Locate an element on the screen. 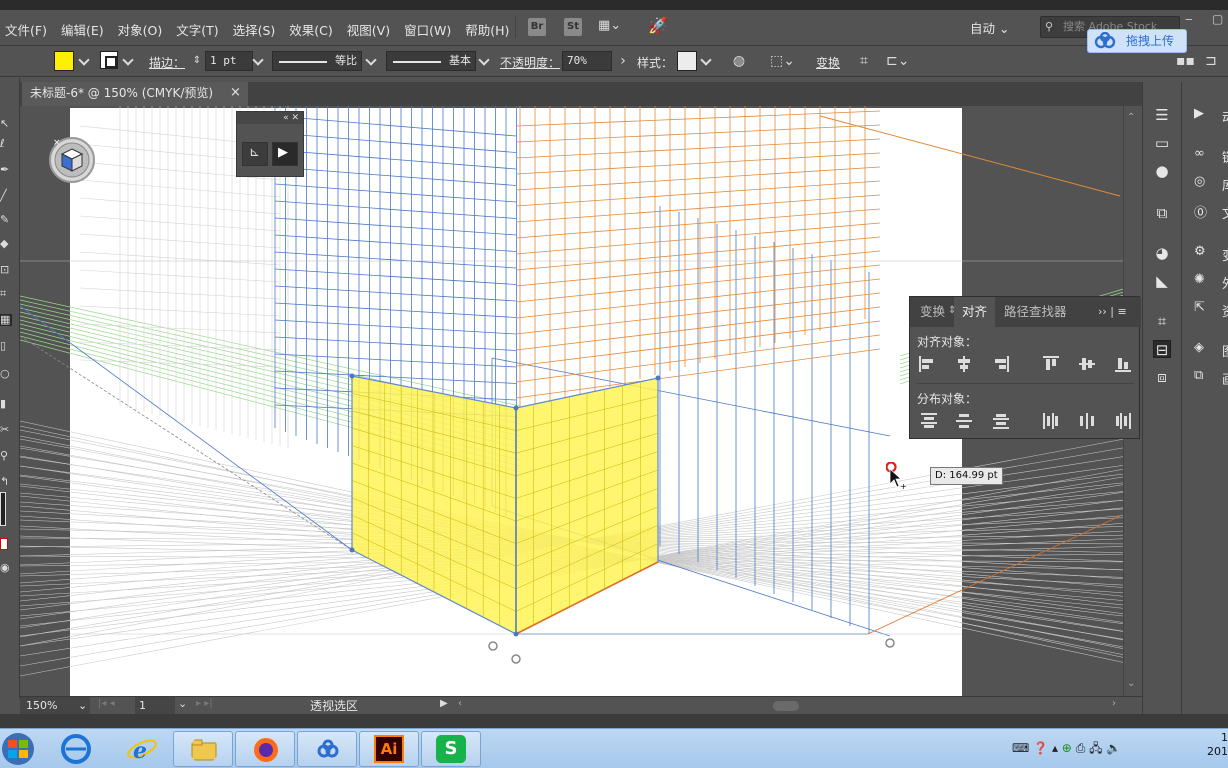  fill-swatch is located at coordinates (64, 61).